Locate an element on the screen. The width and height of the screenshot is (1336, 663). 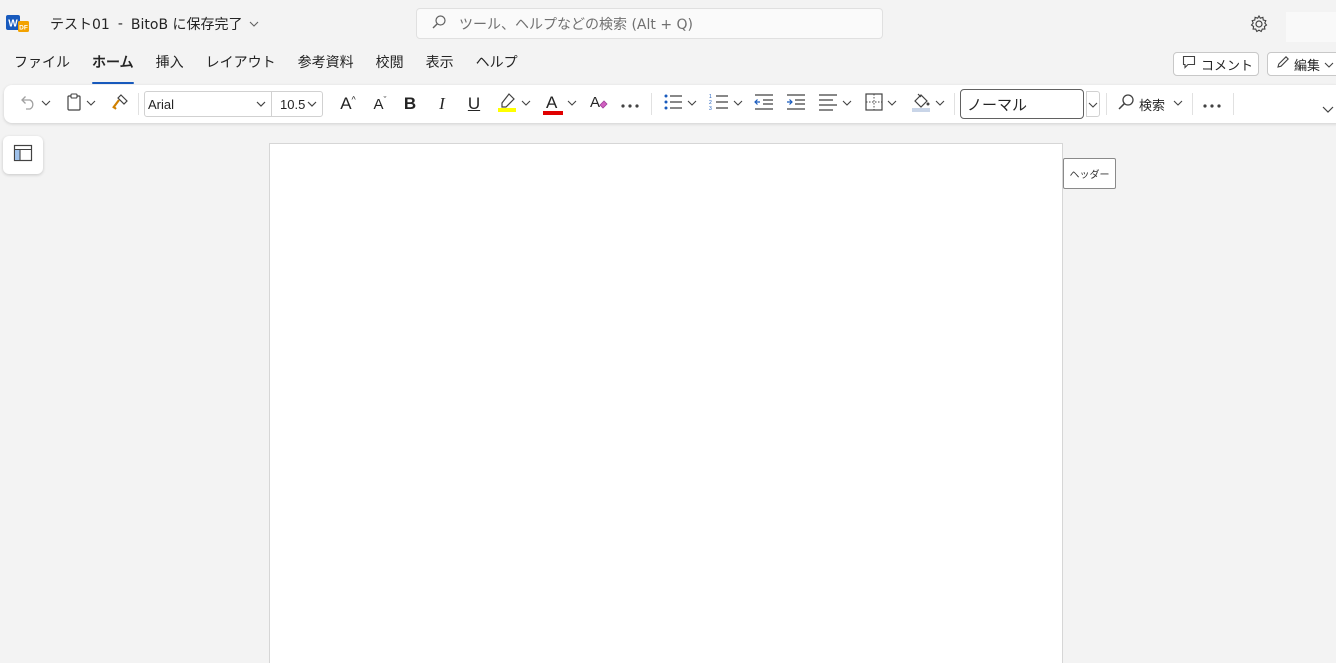
ribbon-tabs: ファイル ホーム 挿入 レイアウト 参考資料 校閲 表示 ヘルプ is located at coordinates (264, 68).